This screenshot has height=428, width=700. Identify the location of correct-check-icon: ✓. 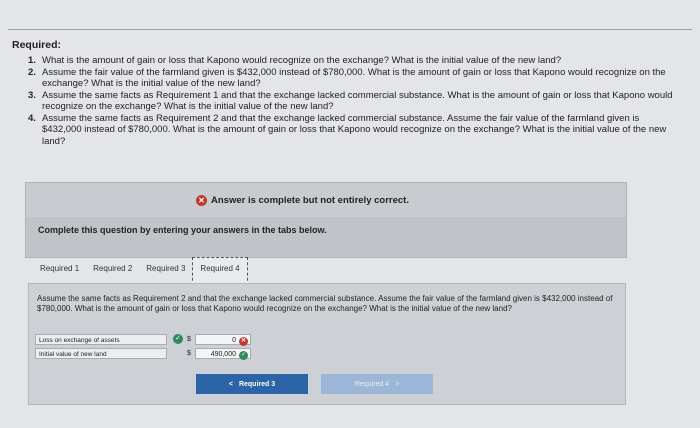
(243, 355).